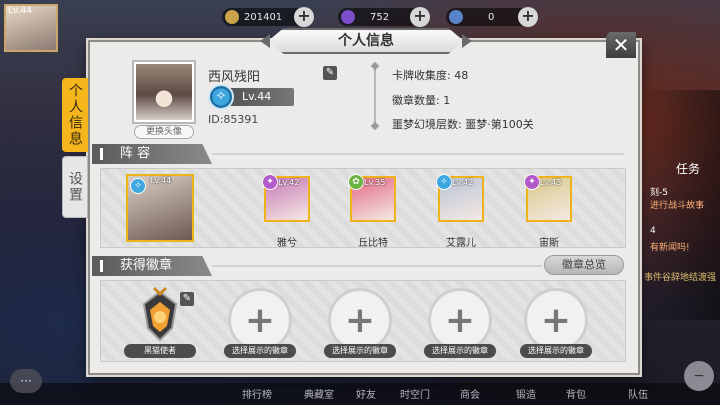 This screenshot has height=405, width=720. Describe the element at coordinates (160, 208) in the screenshot. I see `main-hero-card: Lv.44 ✧` at that location.